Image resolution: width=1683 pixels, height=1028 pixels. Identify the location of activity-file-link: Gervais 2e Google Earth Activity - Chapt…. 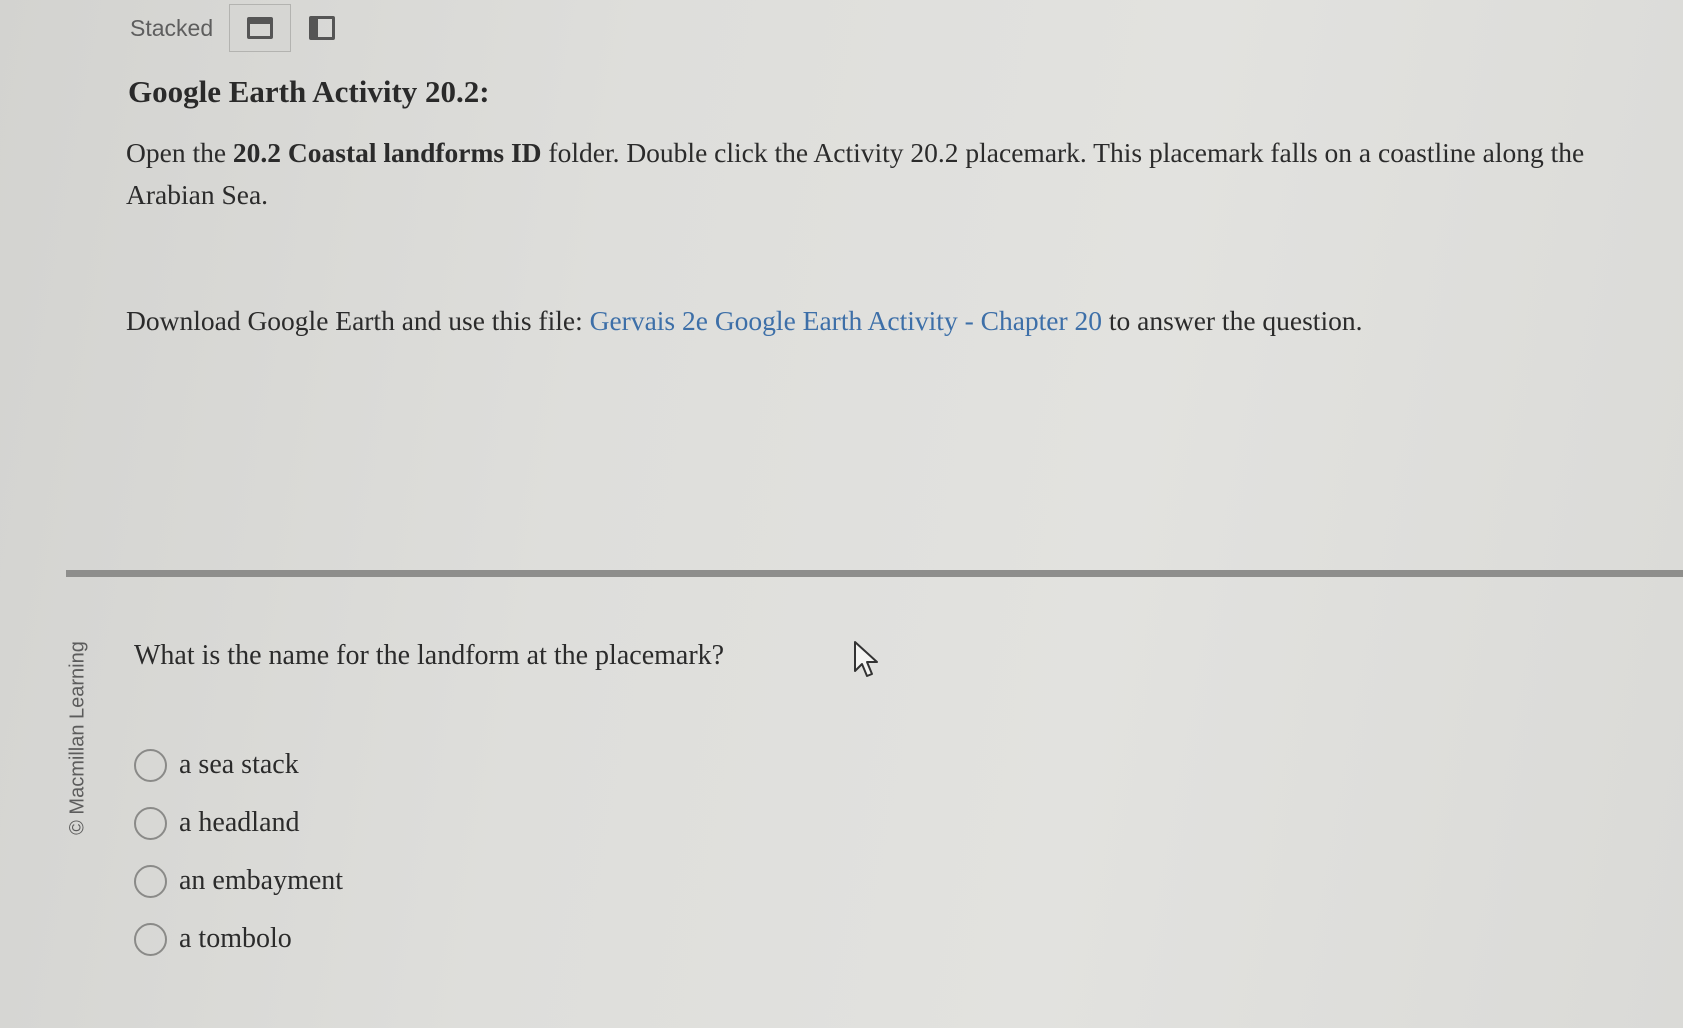
(846, 320).